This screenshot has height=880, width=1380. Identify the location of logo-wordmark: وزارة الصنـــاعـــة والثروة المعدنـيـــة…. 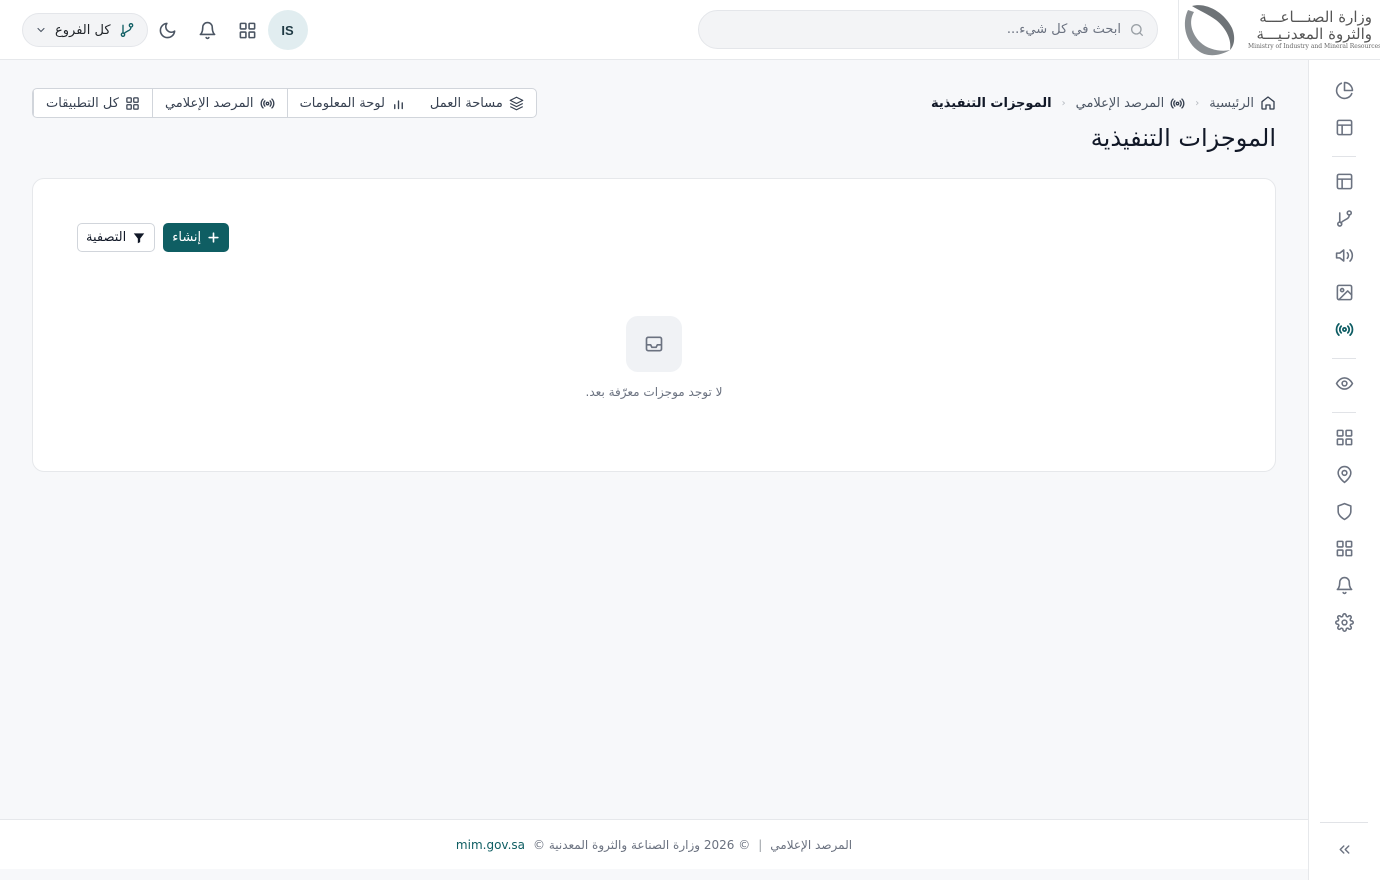
(1314, 29).